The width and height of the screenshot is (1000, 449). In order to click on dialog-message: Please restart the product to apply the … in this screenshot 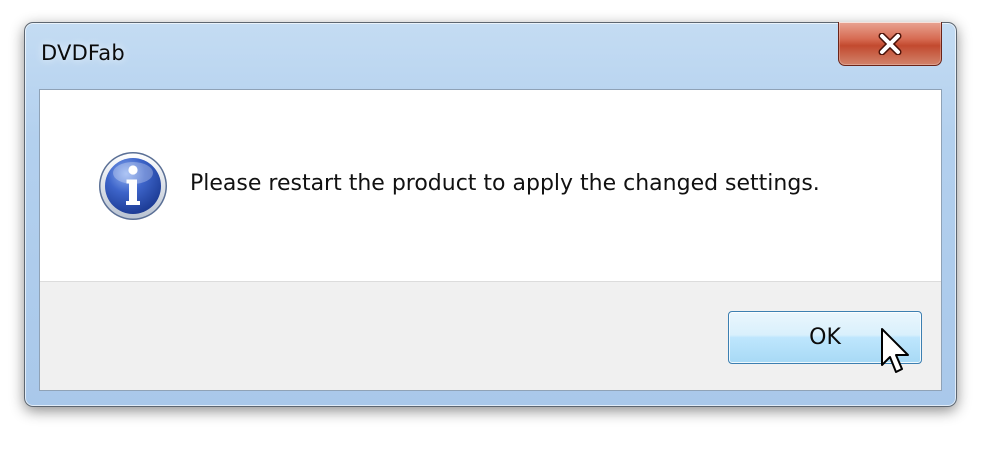, I will do `click(505, 183)`.